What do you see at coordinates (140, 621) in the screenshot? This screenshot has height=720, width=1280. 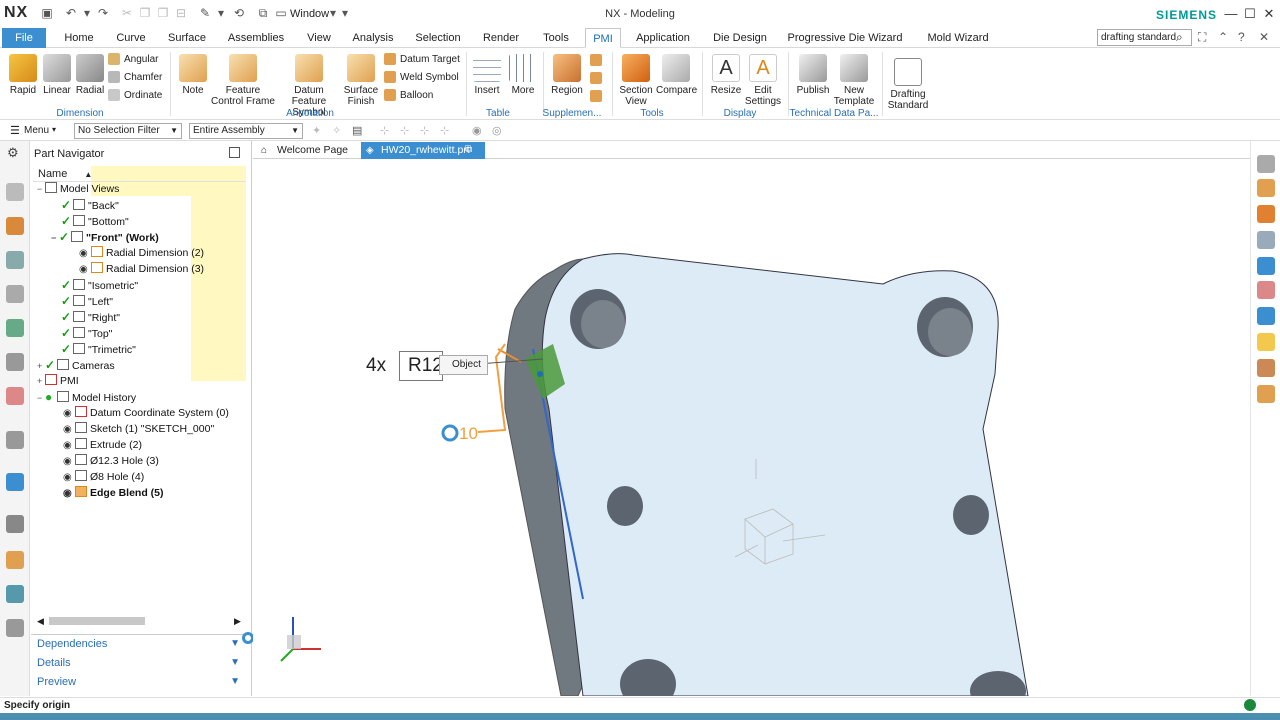 I see `horizontal-scrollbar: ◀ ▶` at bounding box center [140, 621].